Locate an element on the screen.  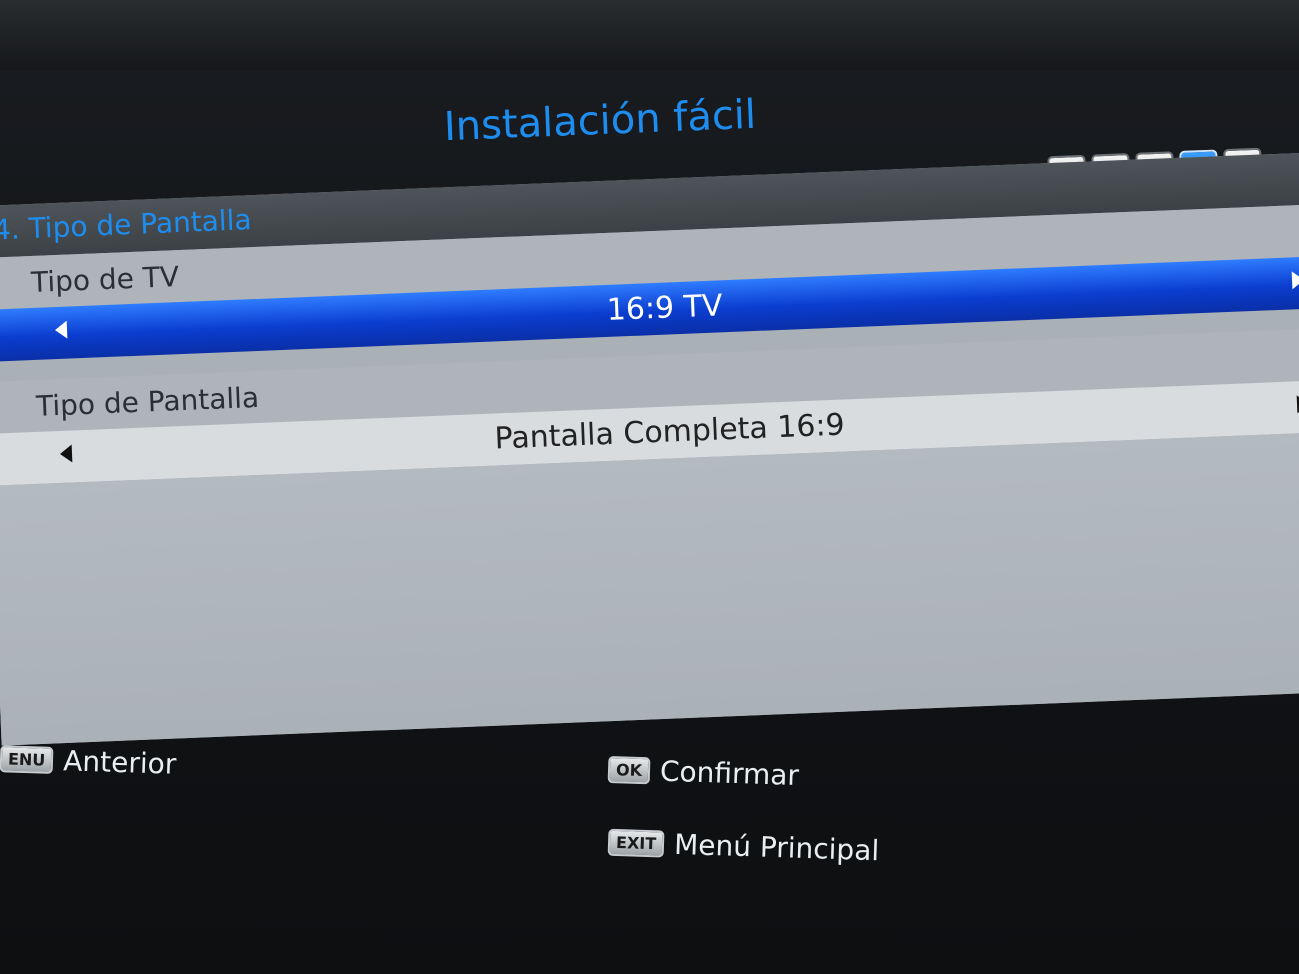
arrow-right-icon is located at coordinates (1295, 280).